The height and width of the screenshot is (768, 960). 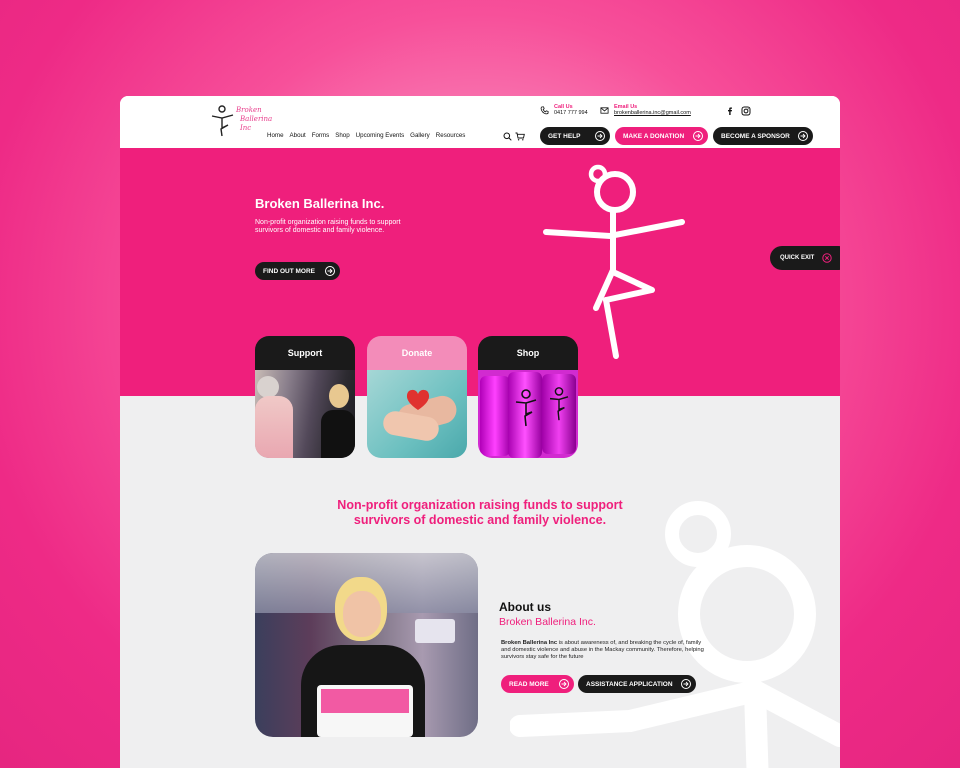 What do you see at coordinates (305, 414) in the screenshot?
I see `support-photo` at bounding box center [305, 414].